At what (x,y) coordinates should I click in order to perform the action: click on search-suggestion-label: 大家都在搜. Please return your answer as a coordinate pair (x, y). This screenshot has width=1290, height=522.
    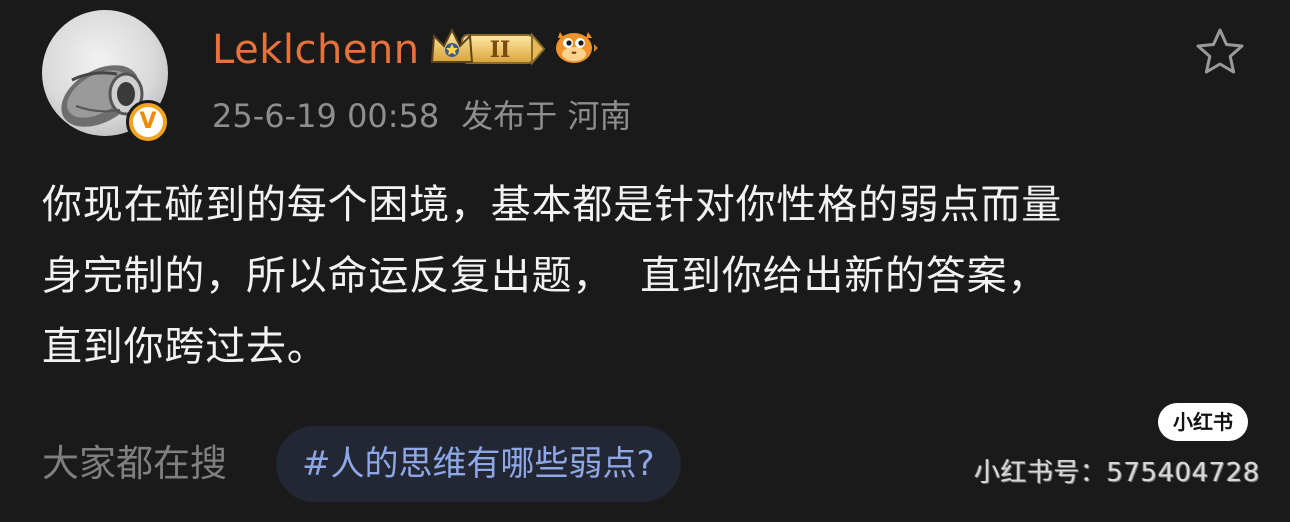
    Looking at the image, I should click on (134, 463).